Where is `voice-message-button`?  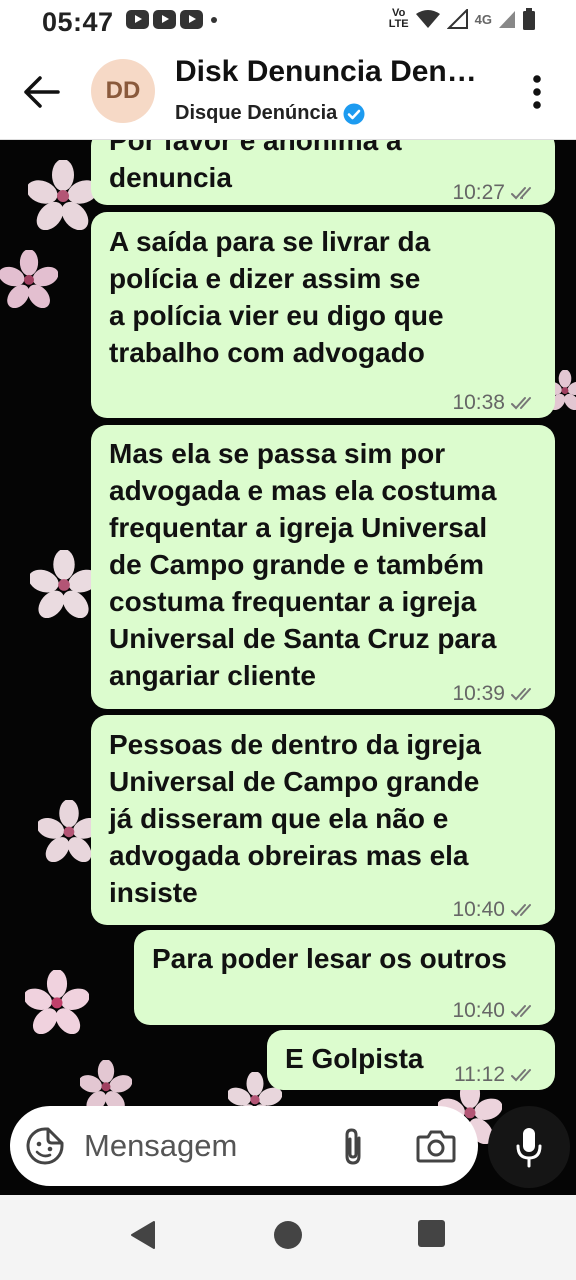 voice-message-button is located at coordinates (529, 1147).